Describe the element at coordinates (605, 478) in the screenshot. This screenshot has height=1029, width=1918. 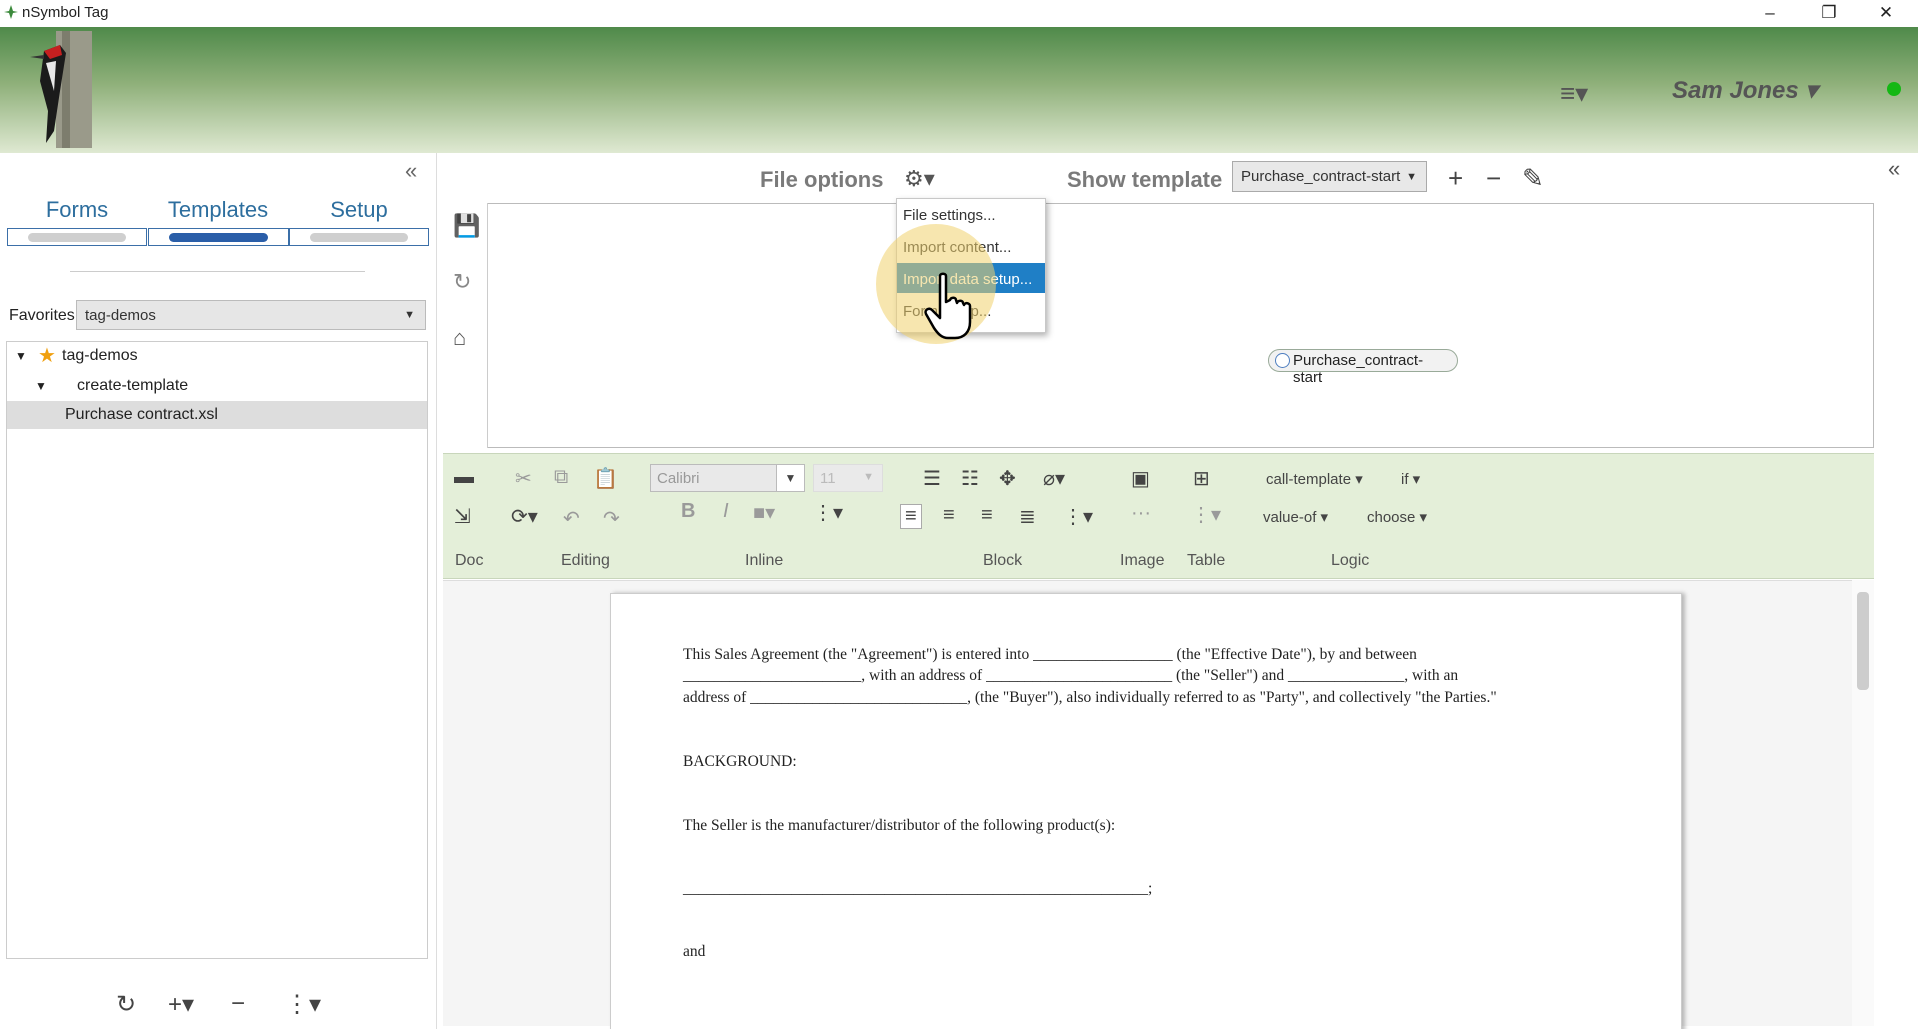
I see `paste-icon: 📋` at that location.